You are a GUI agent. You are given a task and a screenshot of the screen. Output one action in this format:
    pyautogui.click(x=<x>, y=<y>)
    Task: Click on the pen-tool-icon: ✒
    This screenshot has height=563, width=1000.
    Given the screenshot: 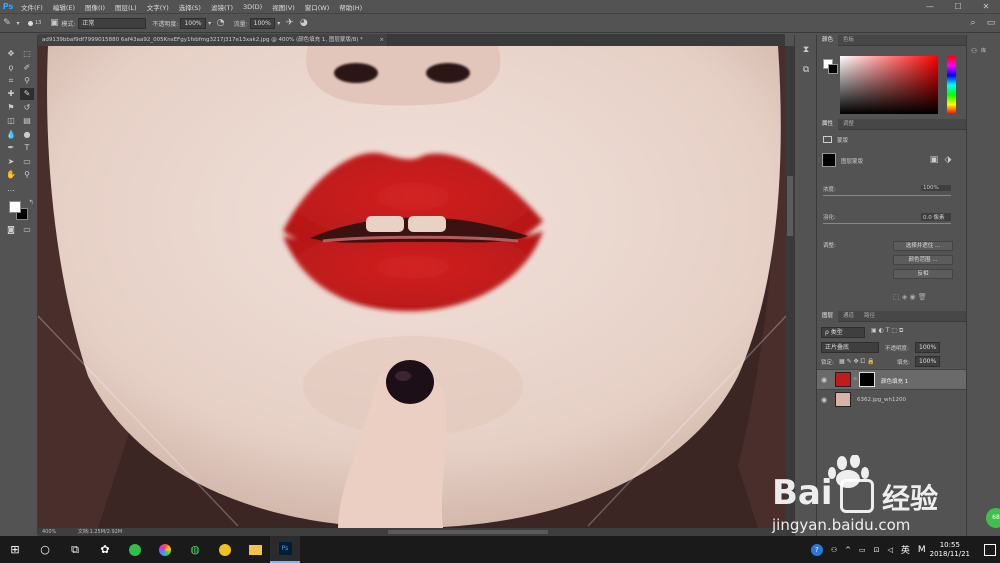 What is the action you would take?
    pyautogui.click(x=11, y=148)
    